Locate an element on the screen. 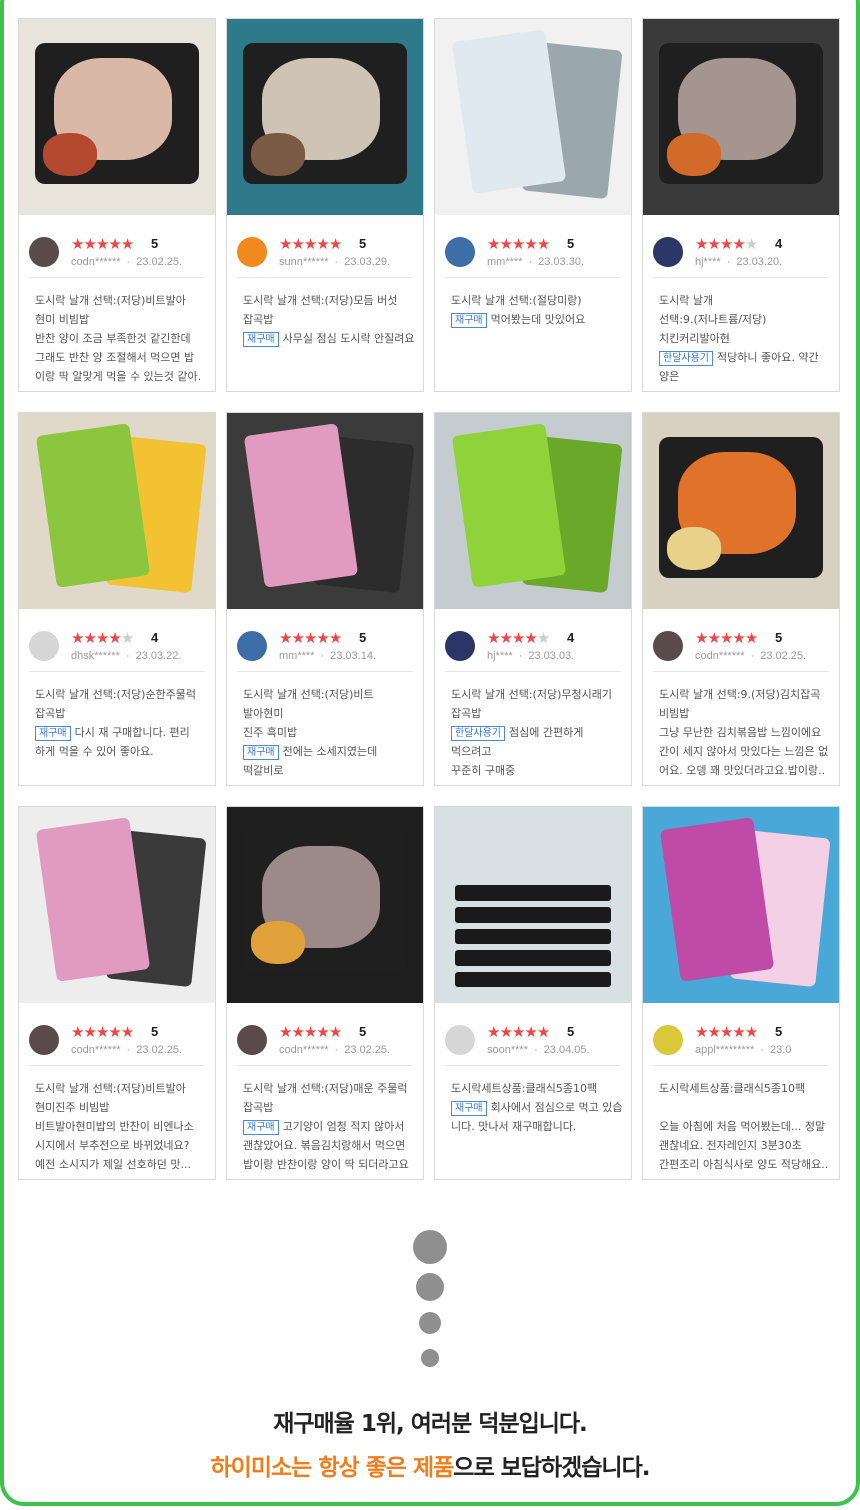 The height and width of the screenshot is (1510, 860). review-date: 23.03.22. is located at coordinates (158, 656).